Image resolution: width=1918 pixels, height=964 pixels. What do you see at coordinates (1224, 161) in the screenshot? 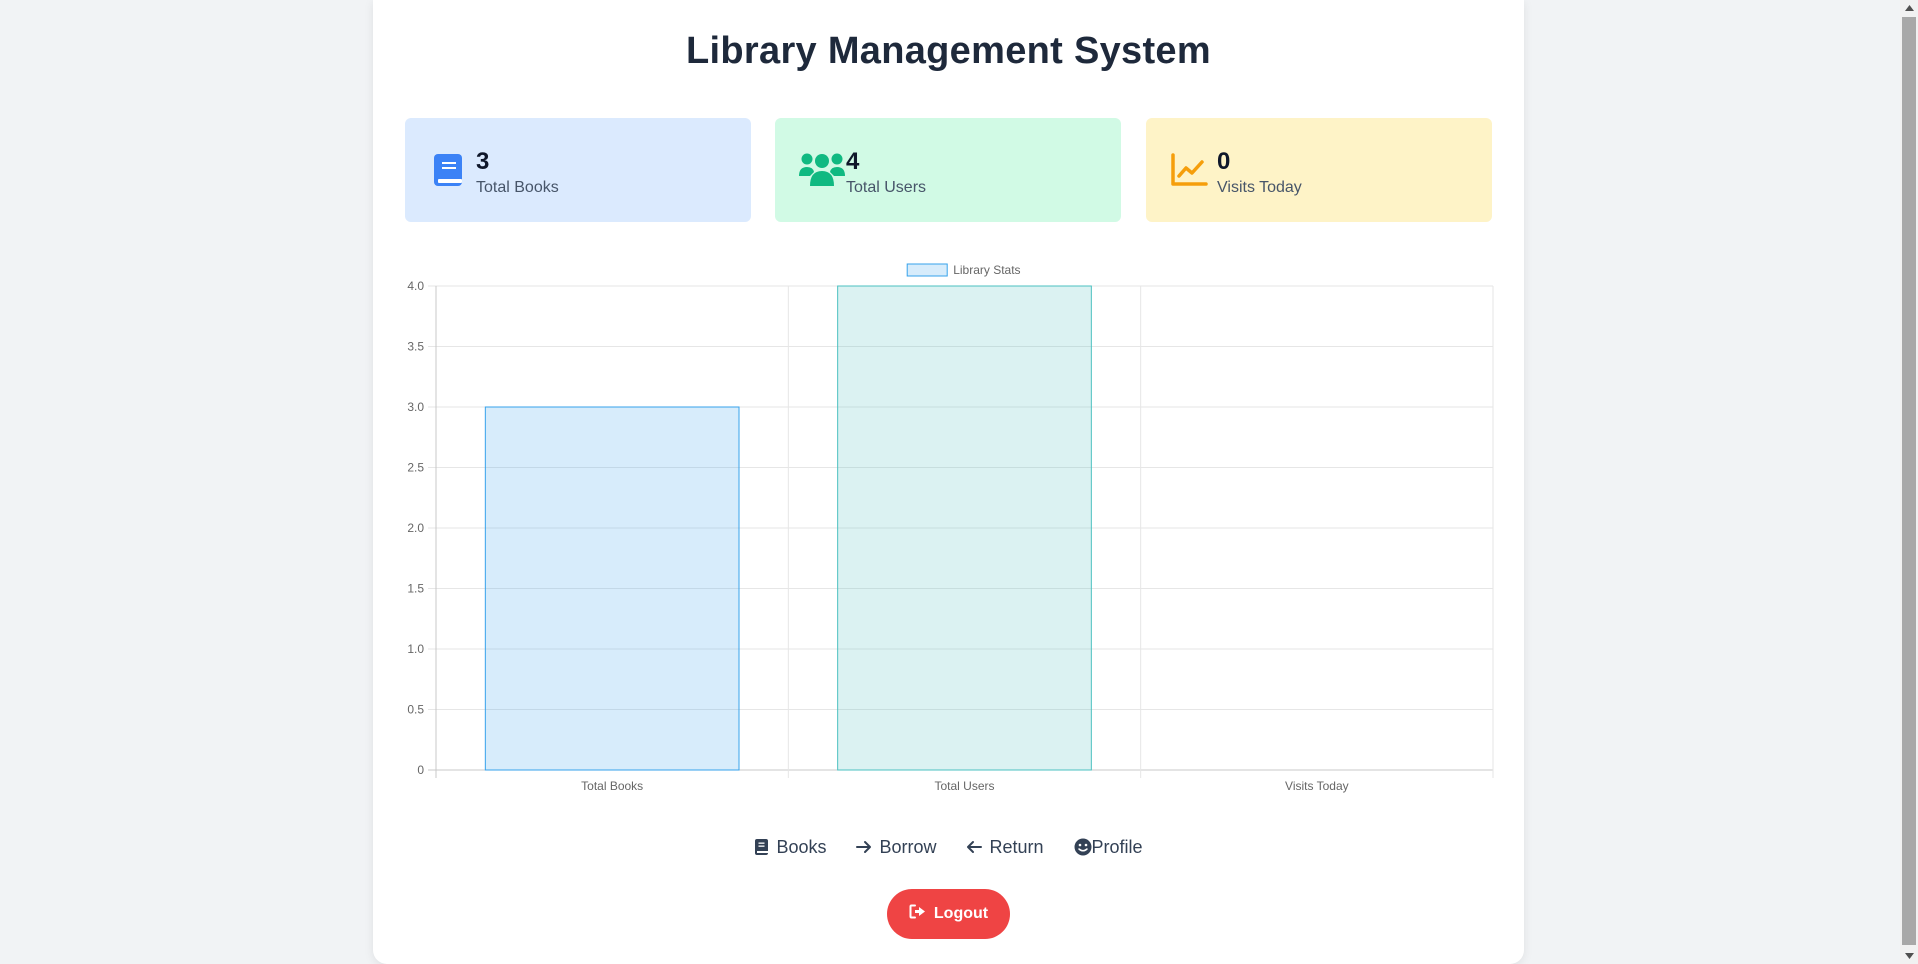
I see `stat-value: 0` at bounding box center [1224, 161].